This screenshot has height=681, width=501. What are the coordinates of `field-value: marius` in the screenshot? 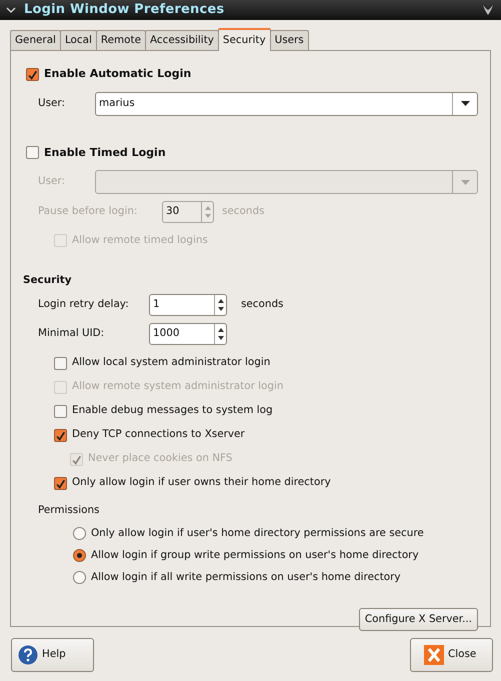 It's located at (116, 103).